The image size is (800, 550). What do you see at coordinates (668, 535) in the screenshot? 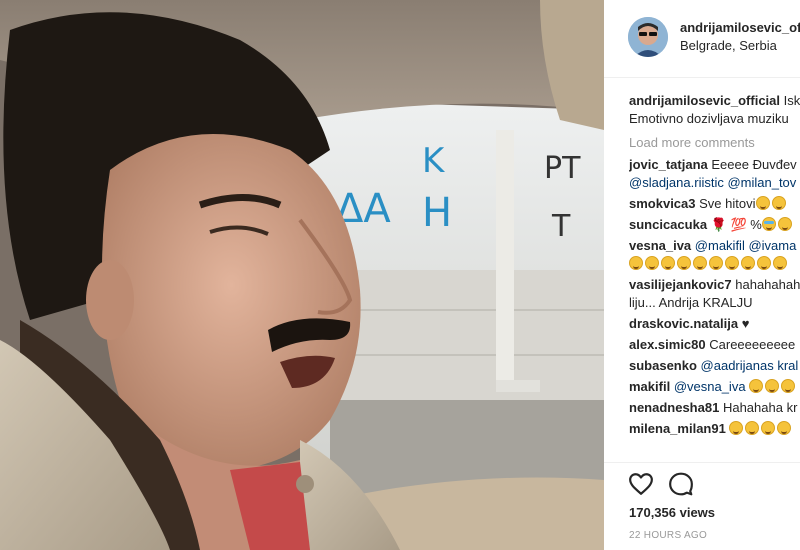
I see `post-timestamp: 22 HOURS AGO` at bounding box center [668, 535].